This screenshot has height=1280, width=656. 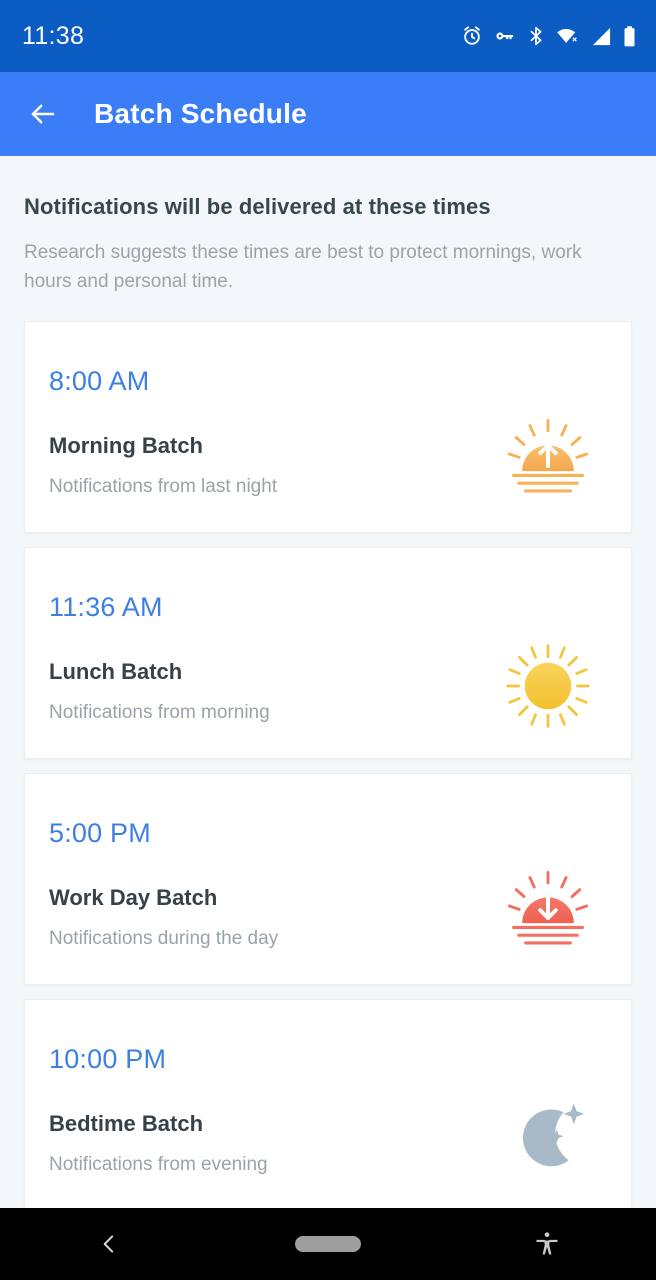 What do you see at coordinates (629, 36) in the screenshot?
I see `battery-icon` at bounding box center [629, 36].